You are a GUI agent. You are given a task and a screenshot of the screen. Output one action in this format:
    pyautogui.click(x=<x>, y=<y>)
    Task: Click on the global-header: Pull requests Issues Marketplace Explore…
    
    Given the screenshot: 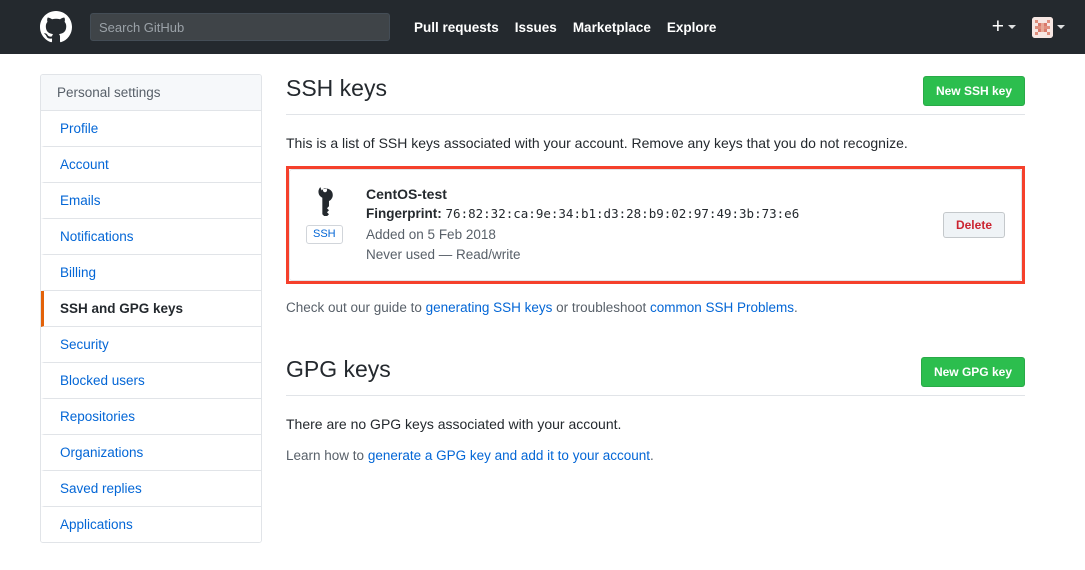 What is the action you would take?
    pyautogui.click(x=542, y=27)
    